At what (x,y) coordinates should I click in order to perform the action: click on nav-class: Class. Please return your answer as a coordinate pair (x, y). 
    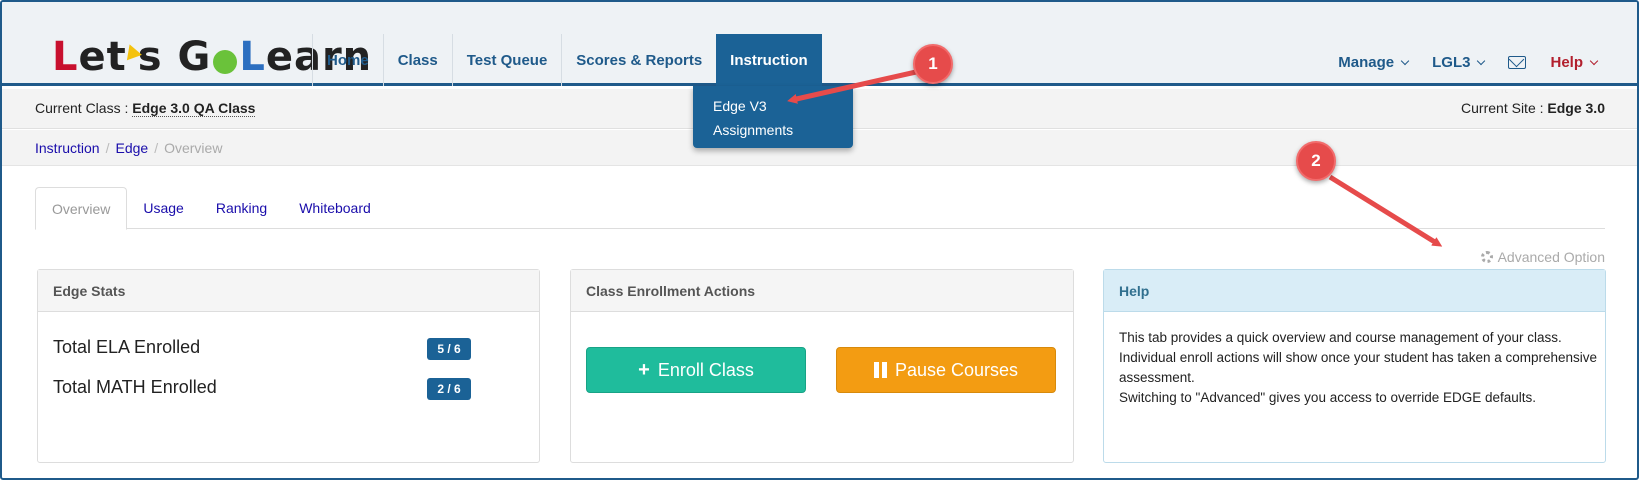
    Looking at the image, I should click on (417, 60).